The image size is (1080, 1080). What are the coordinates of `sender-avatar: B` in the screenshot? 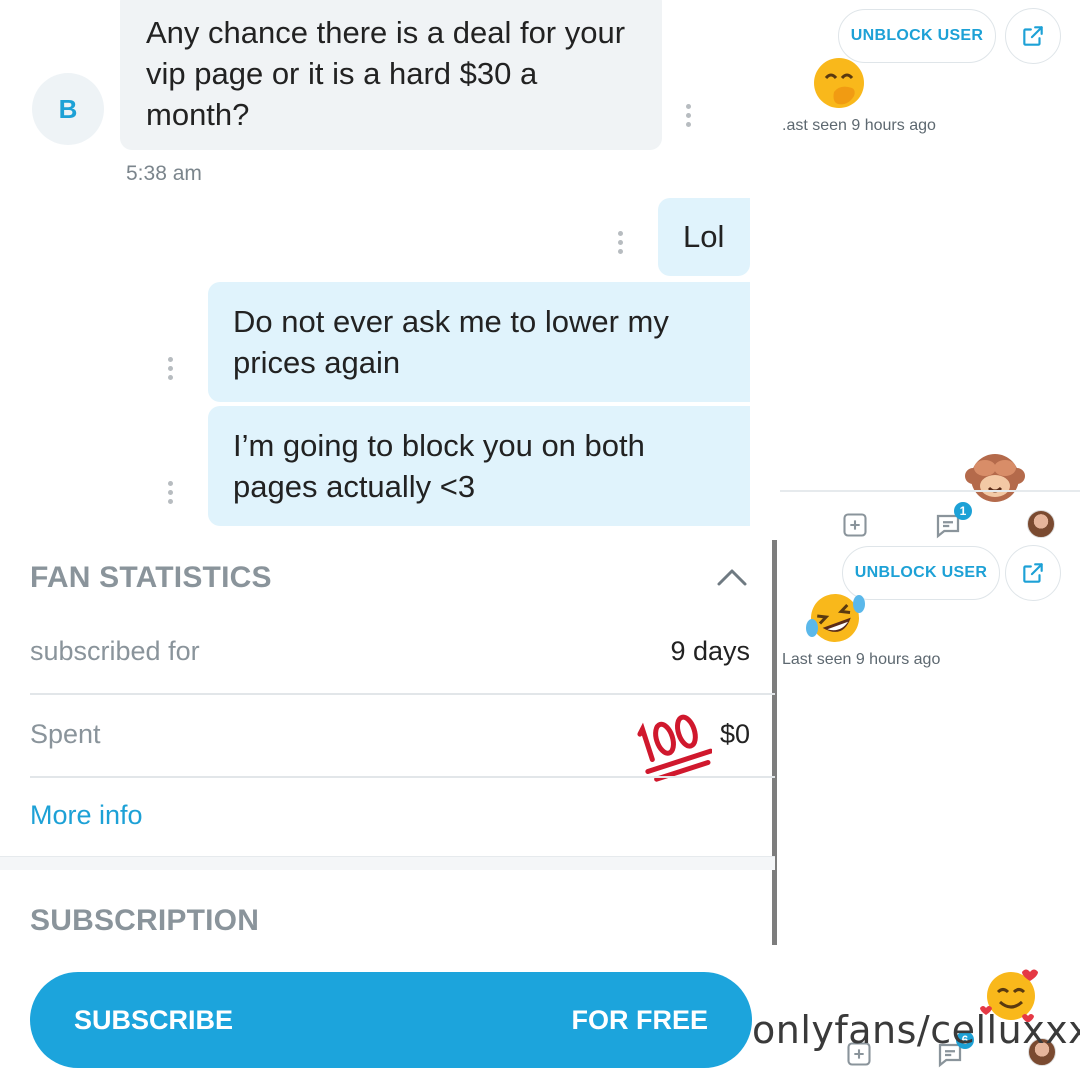 It's located at (68, 109).